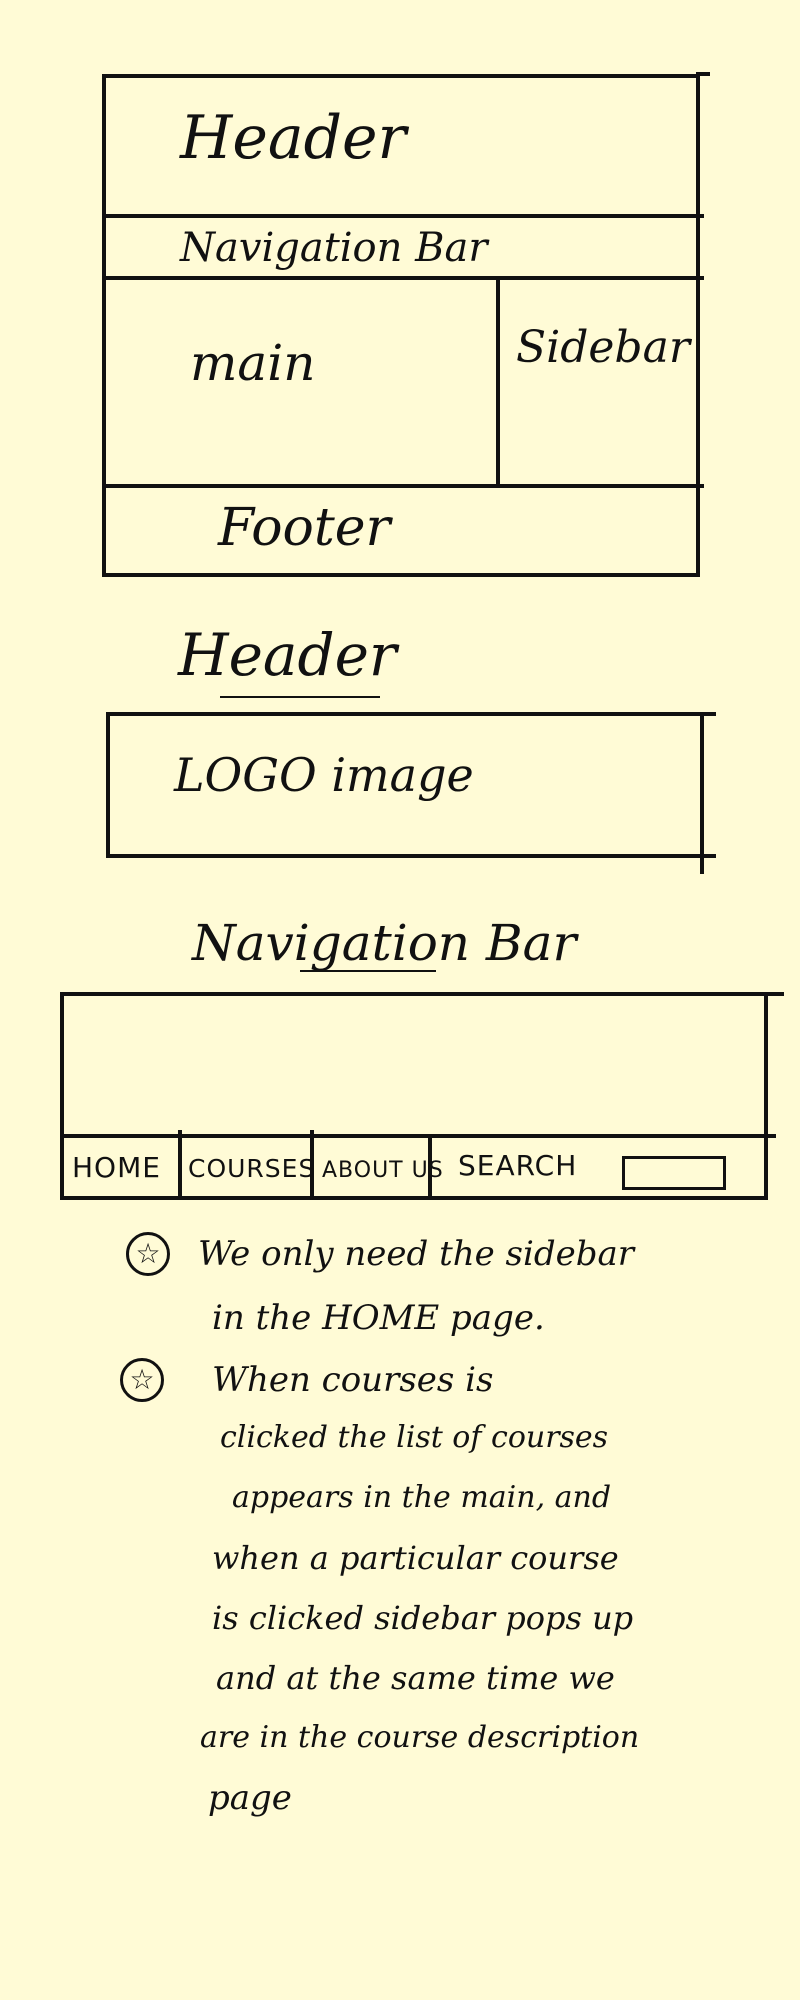  What do you see at coordinates (708, 856) in the screenshot?
I see `logo-box-bottom-tick` at bounding box center [708, 856].